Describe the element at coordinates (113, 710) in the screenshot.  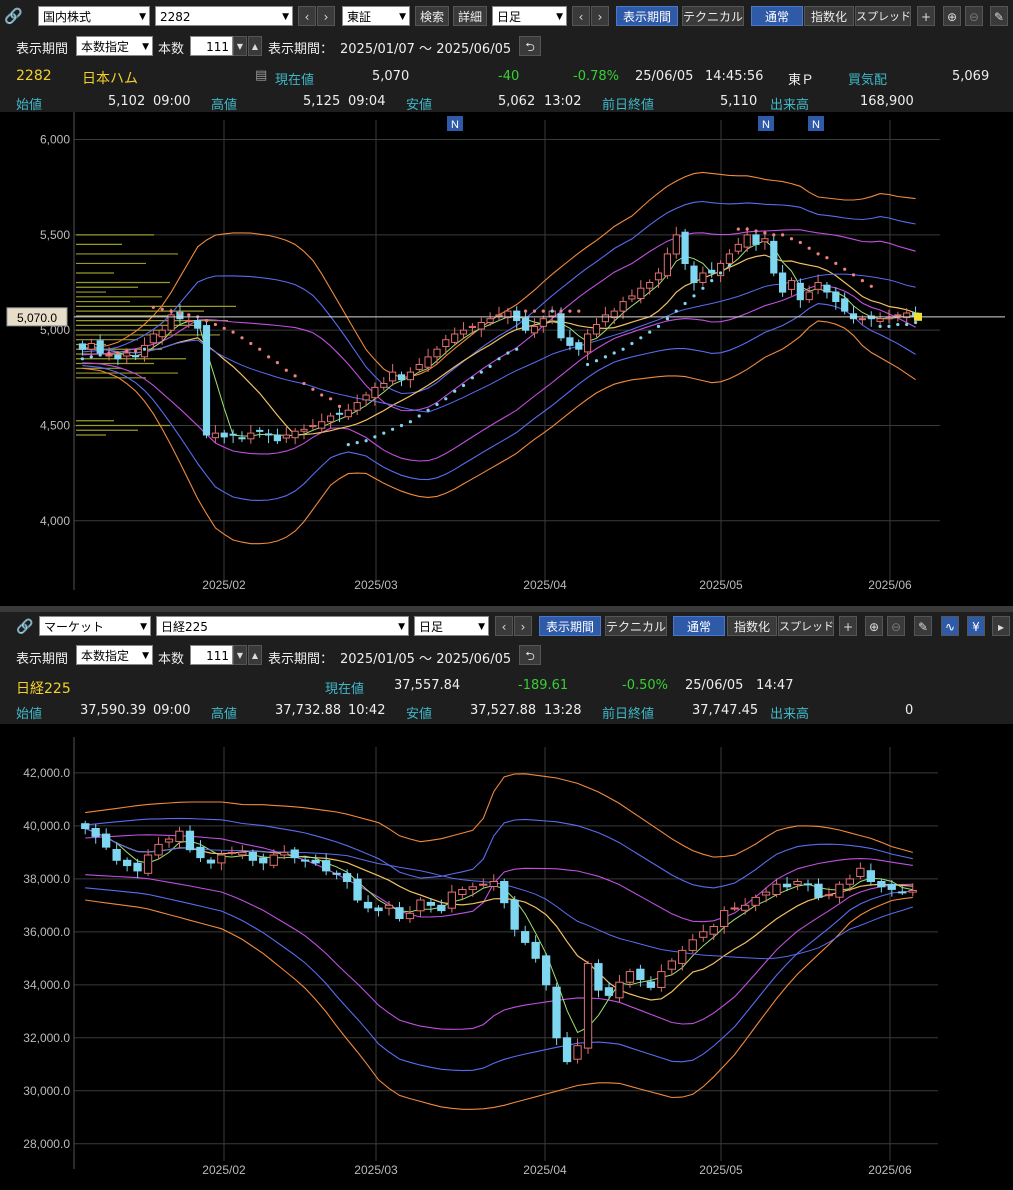
I see `open-value: 37,590.39` at that location.